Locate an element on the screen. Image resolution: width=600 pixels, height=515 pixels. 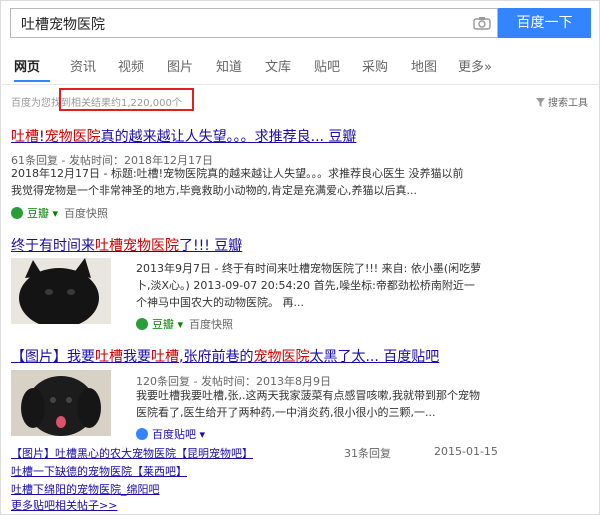
tab-wenku: 文库 is located at coordinates (278, 65).